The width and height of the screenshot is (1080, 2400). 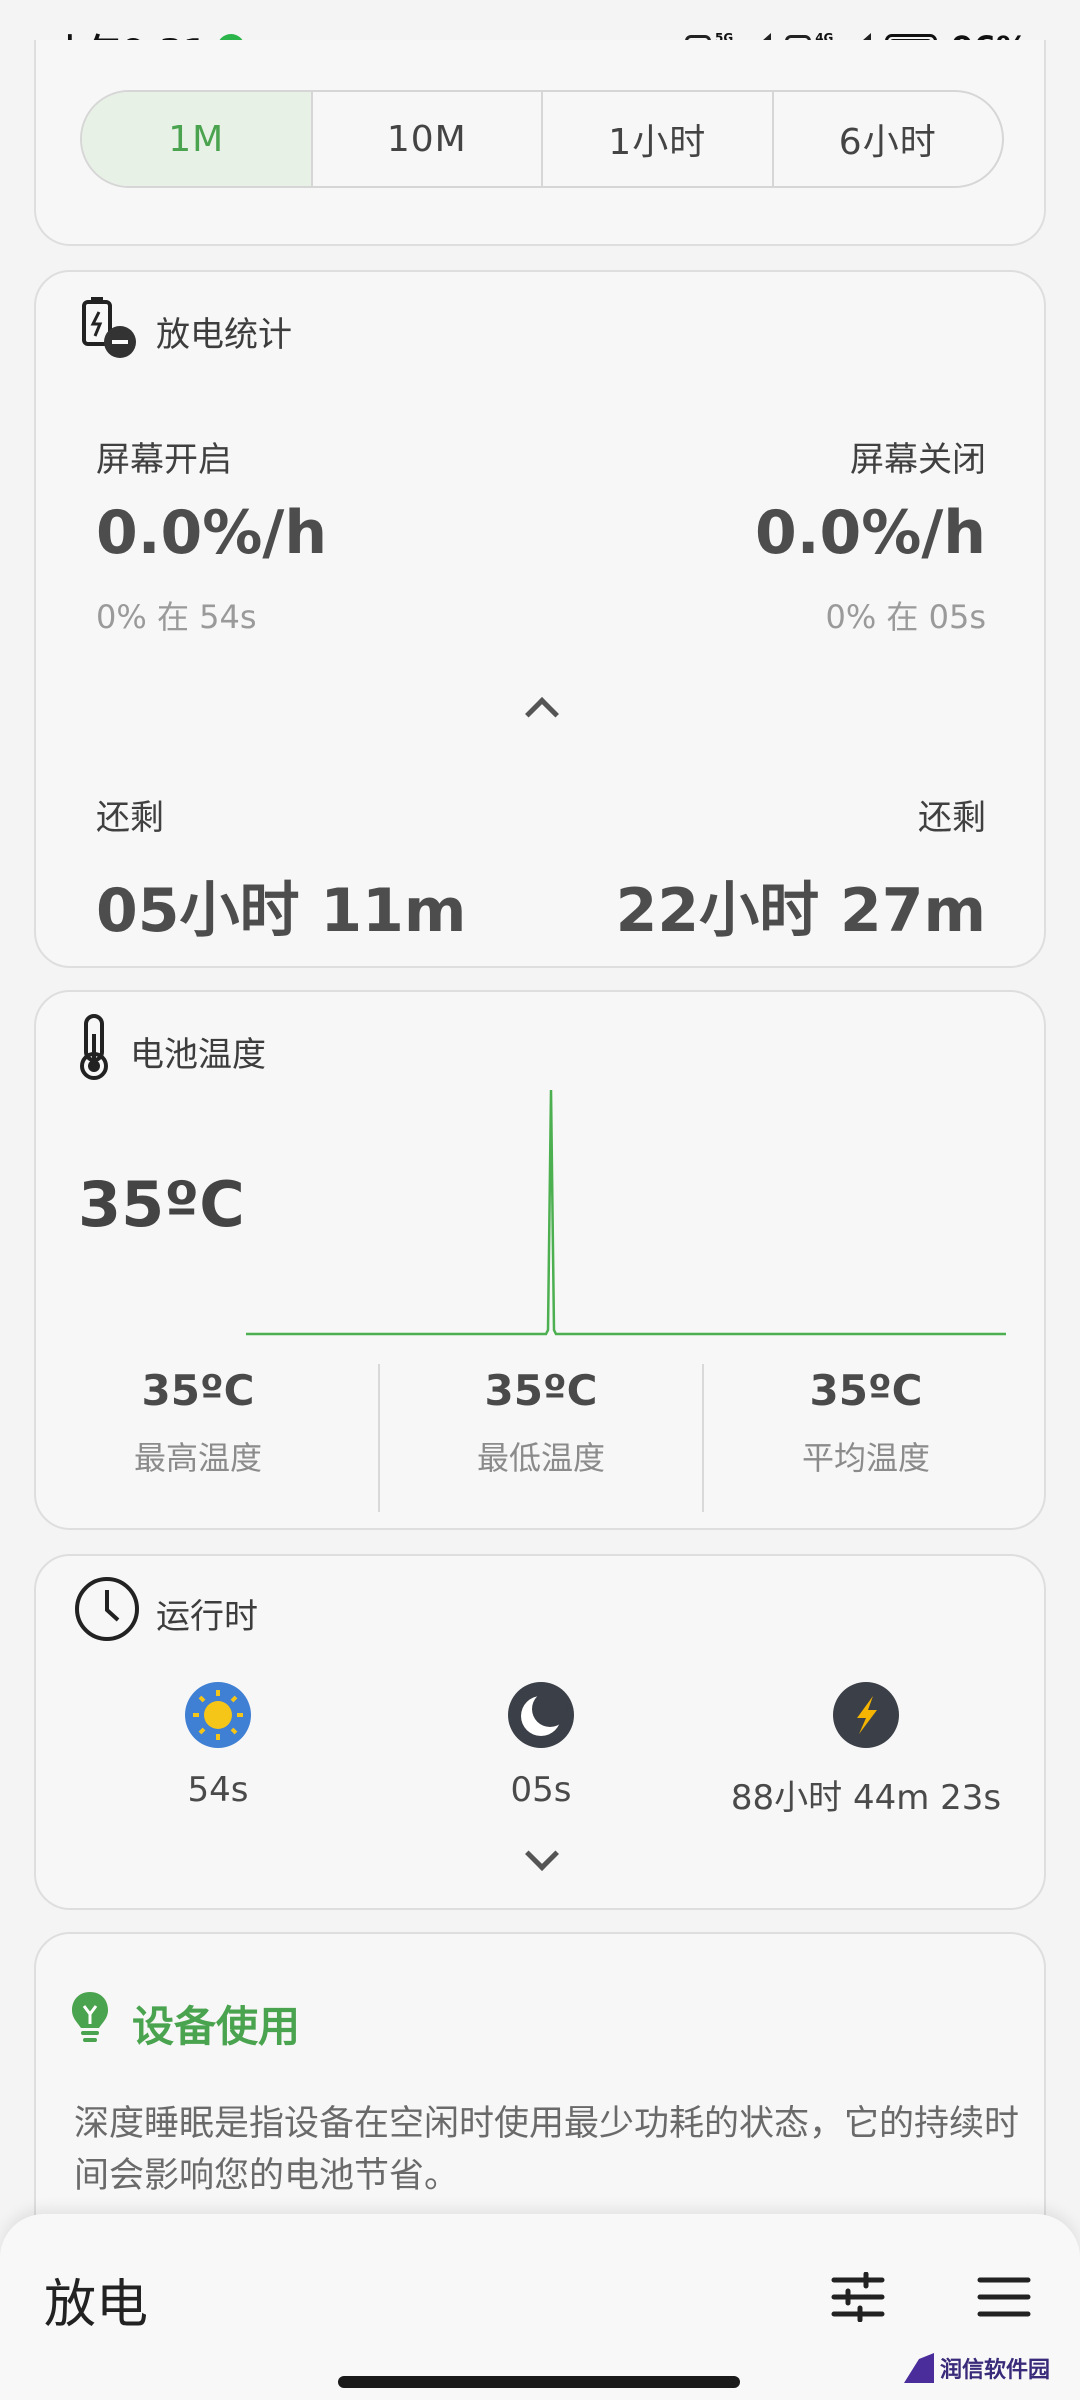 I want to click on bottom-bar-title: 放电, so click(x=96, y=2305).